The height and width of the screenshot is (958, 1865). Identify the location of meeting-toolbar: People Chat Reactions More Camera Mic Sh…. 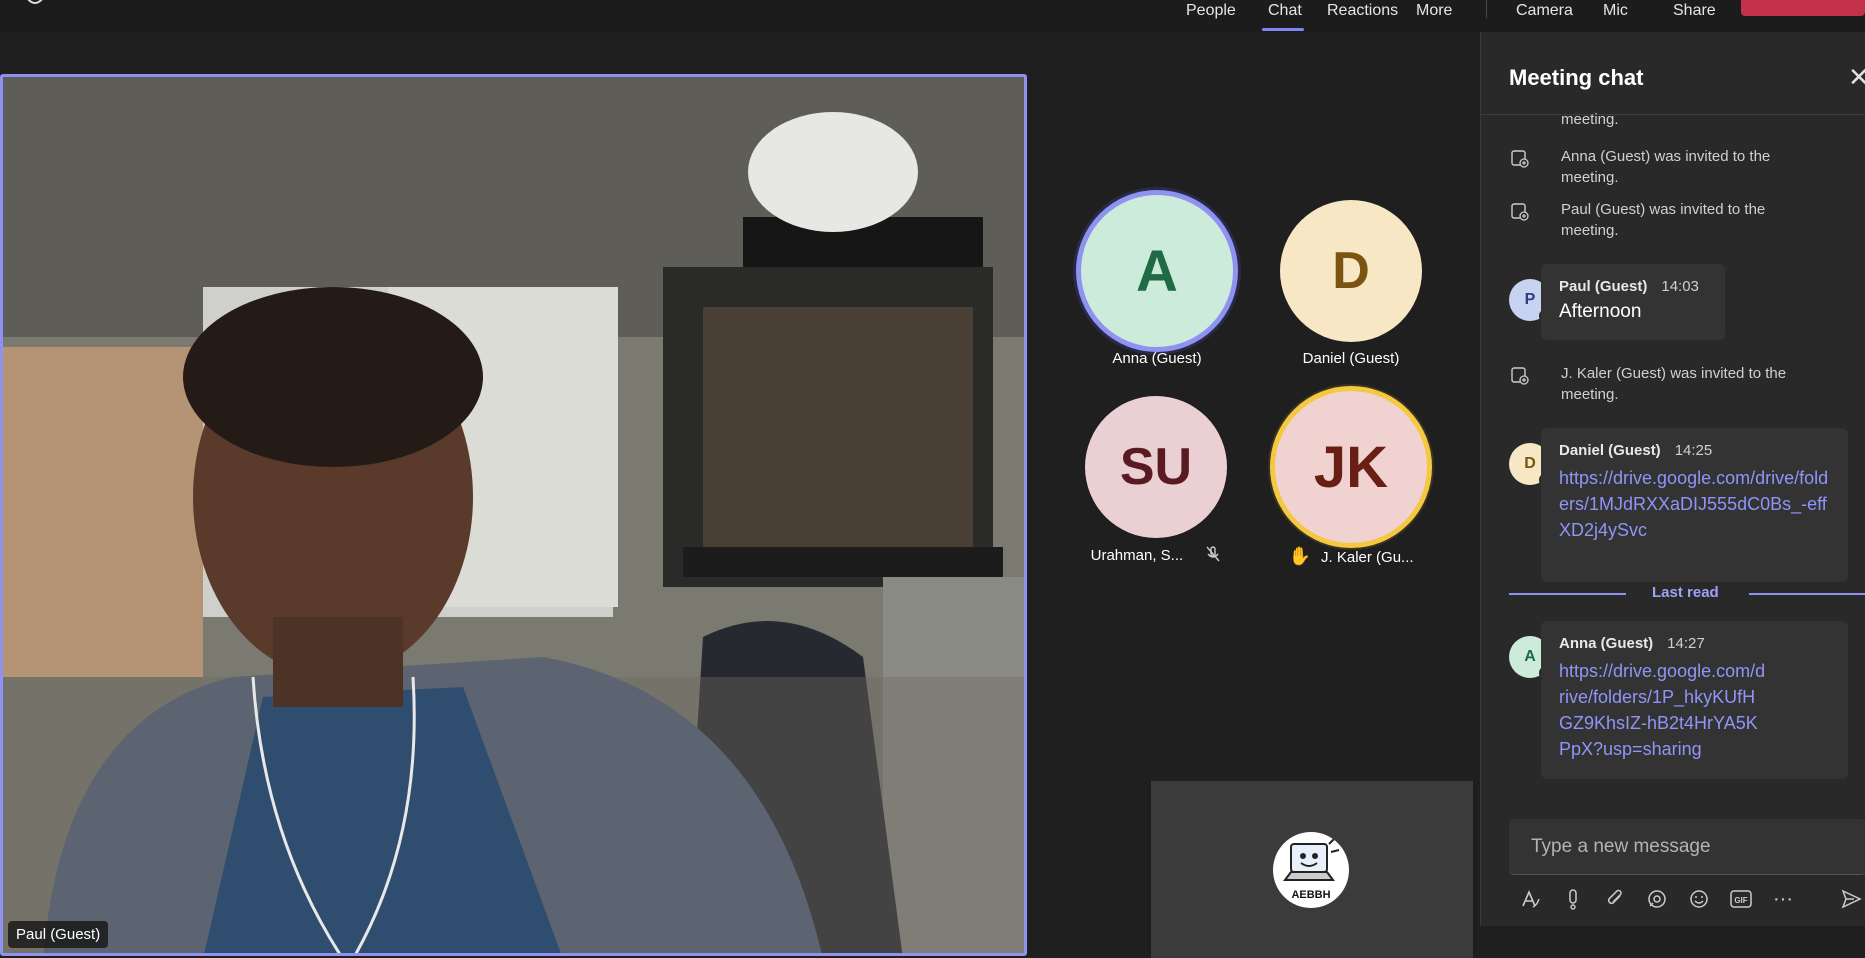
(932, 16).